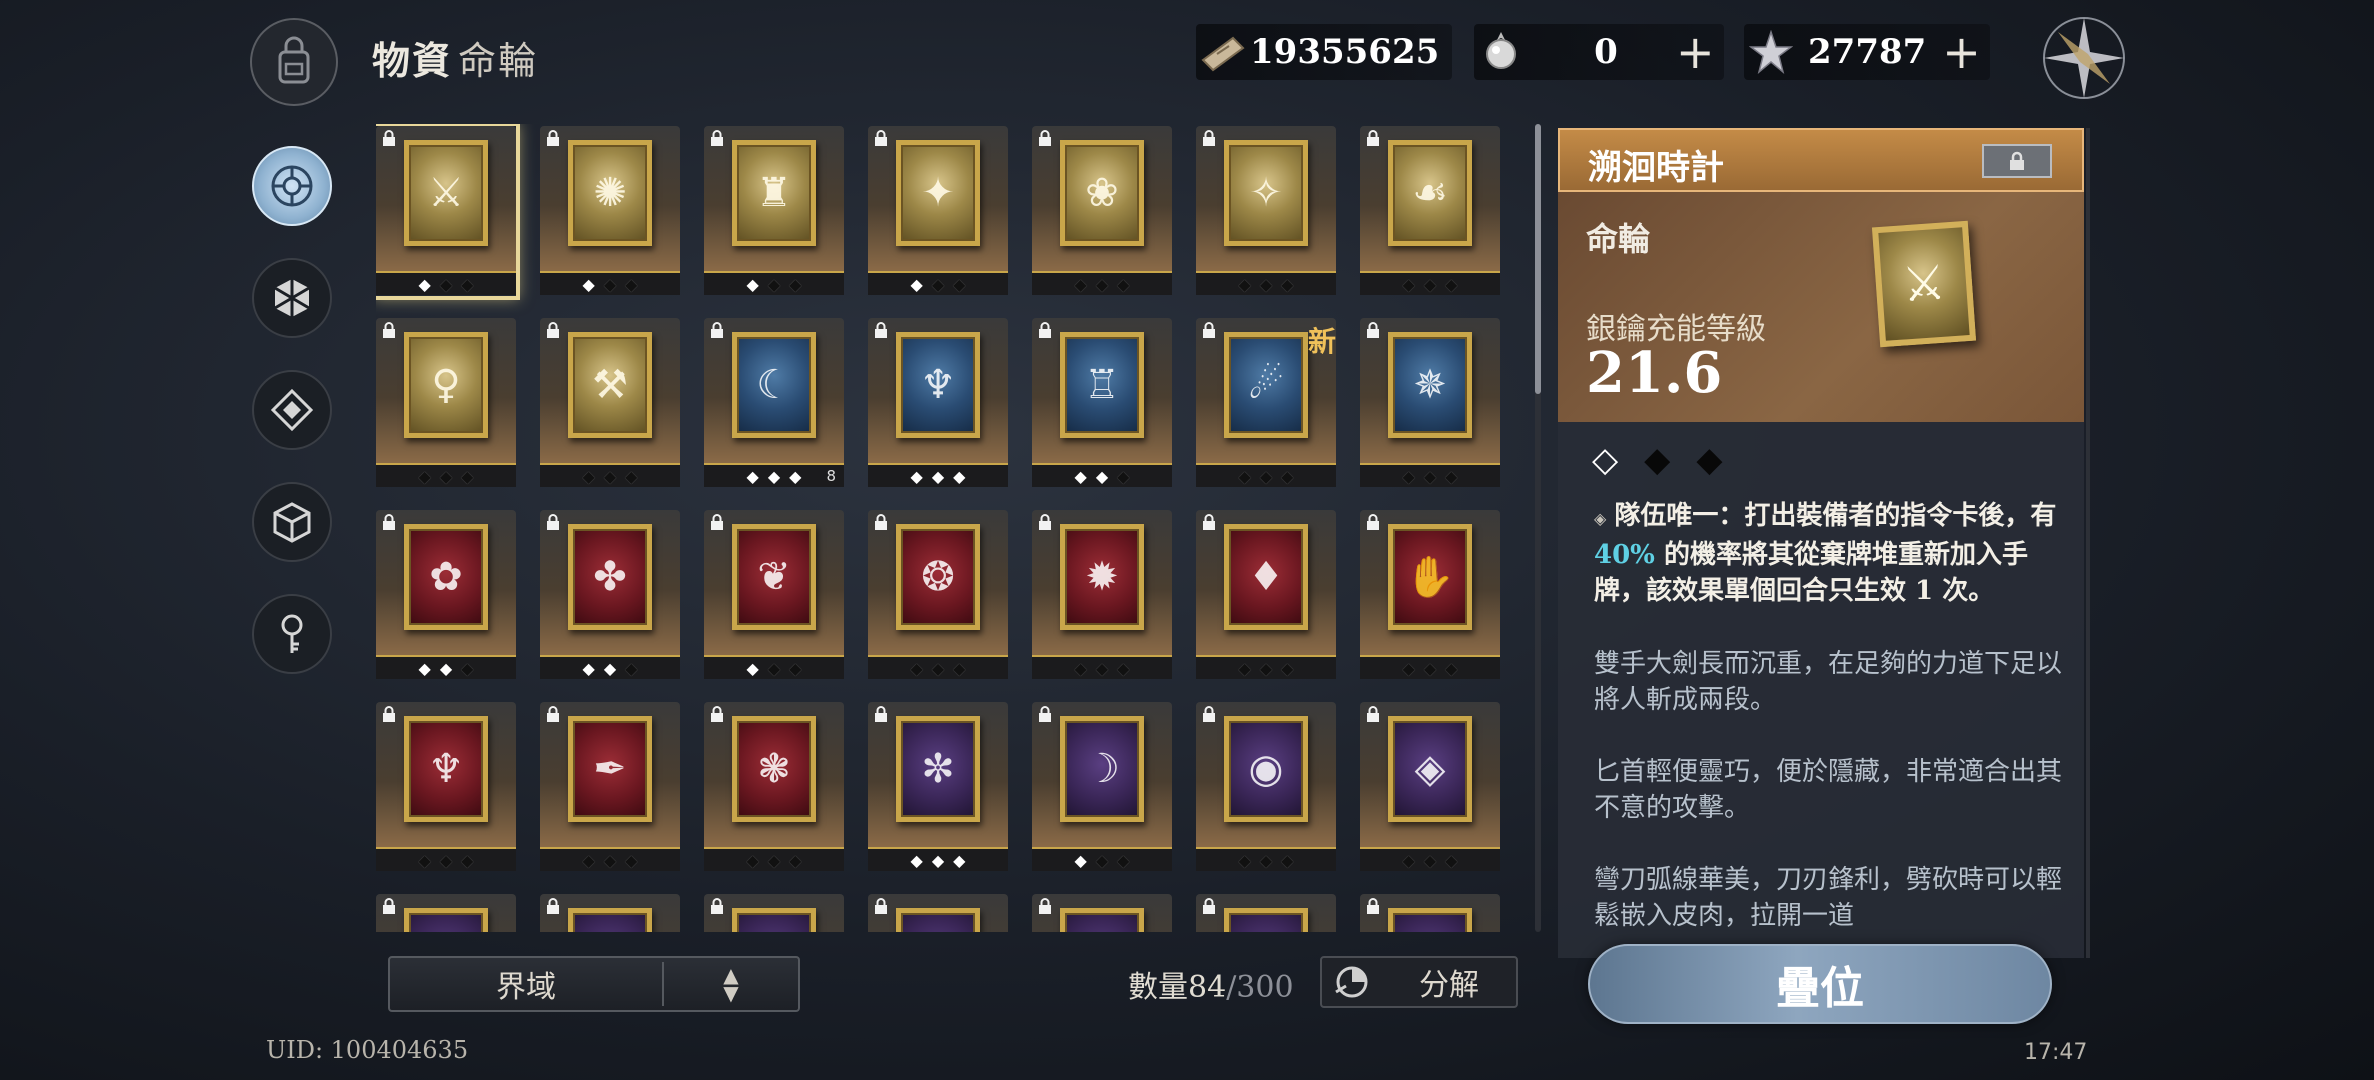 The image size is (2374, 1080). What do you see at coordinates (292, 634) in the screenshot?
I see `nav-key` at bounding box center [292, 634].